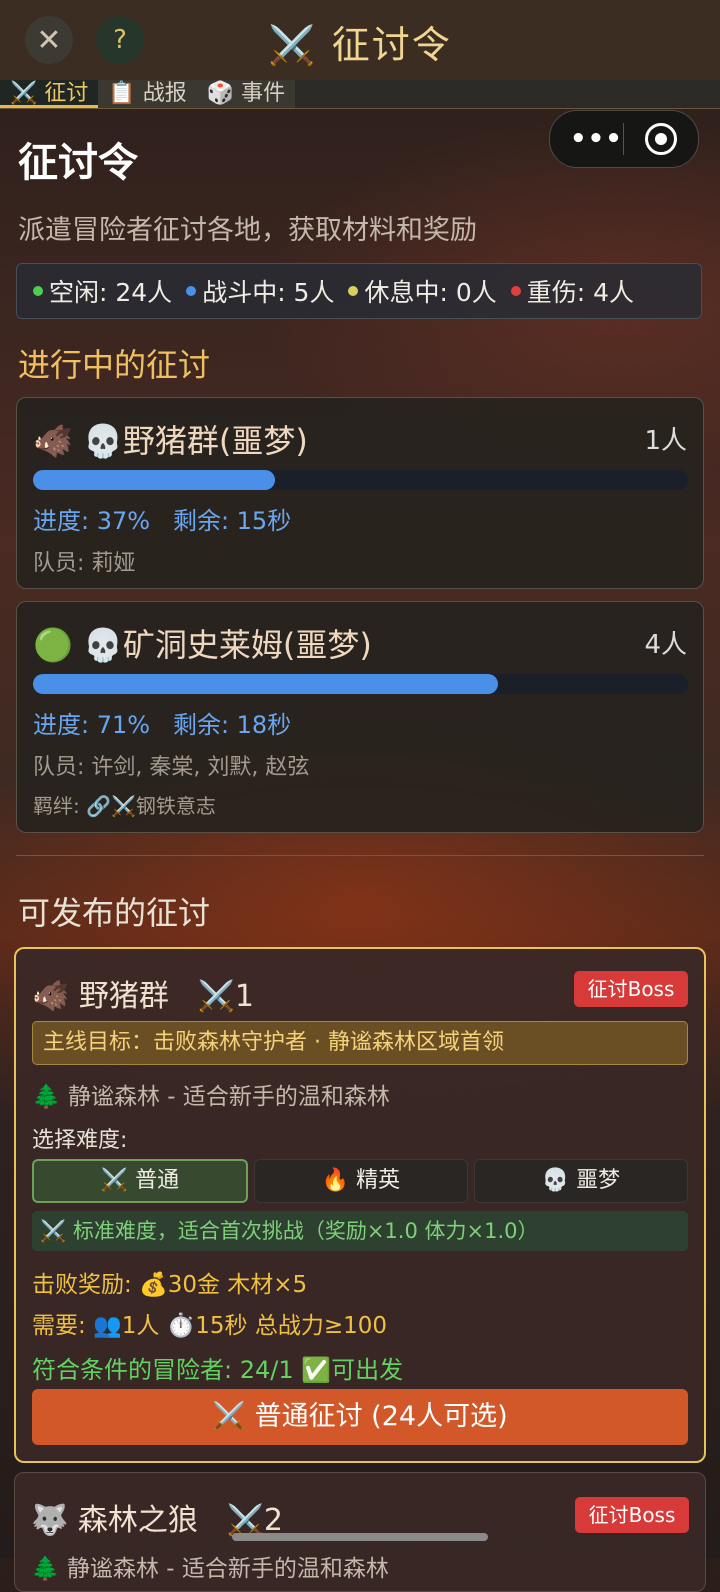  What do you see at coordinates (665, 441) in the screenshot?
I see `mission-member-count: 1人` at bounding box center [665, 441].